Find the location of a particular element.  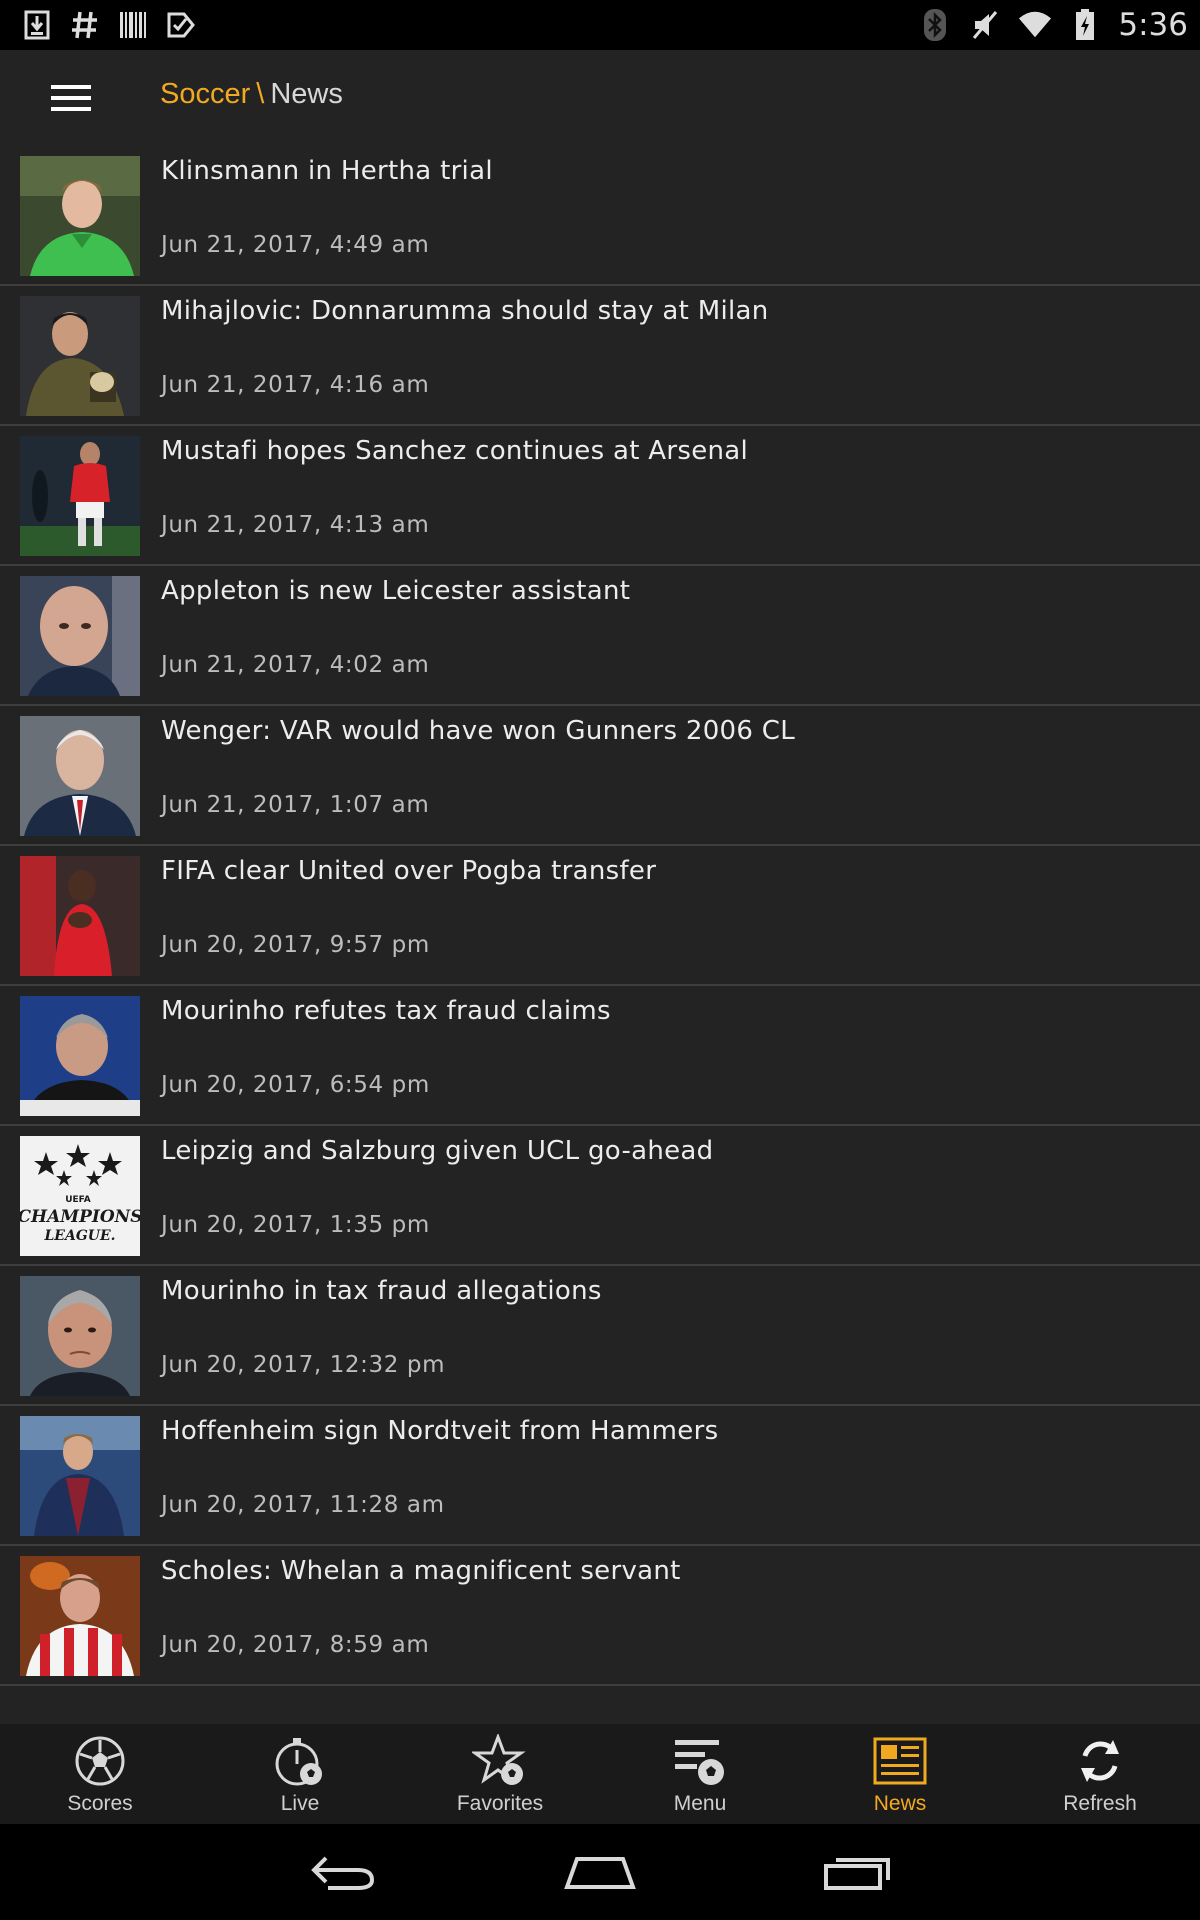

breadcrumb: Soccer \ News is located at coordinates (251, 94).